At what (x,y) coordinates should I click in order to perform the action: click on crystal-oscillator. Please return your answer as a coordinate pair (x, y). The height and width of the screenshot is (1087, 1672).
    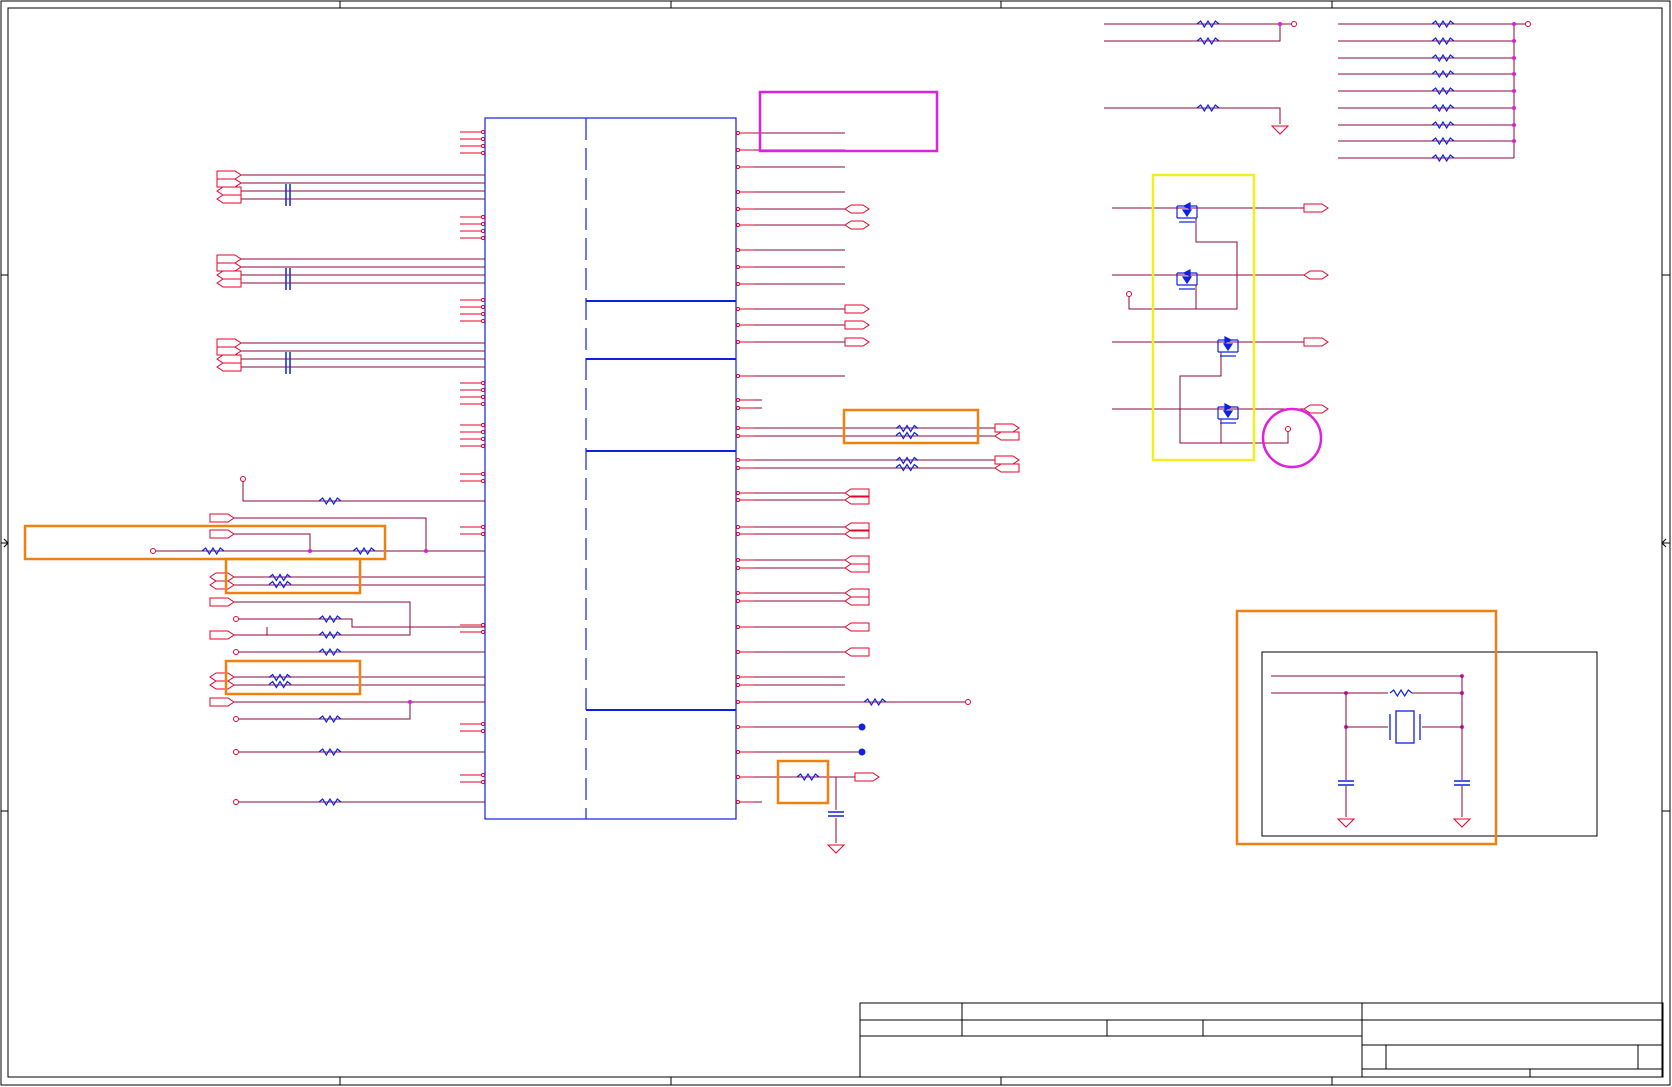
    Looking at the image, I should click on (1405, 727).